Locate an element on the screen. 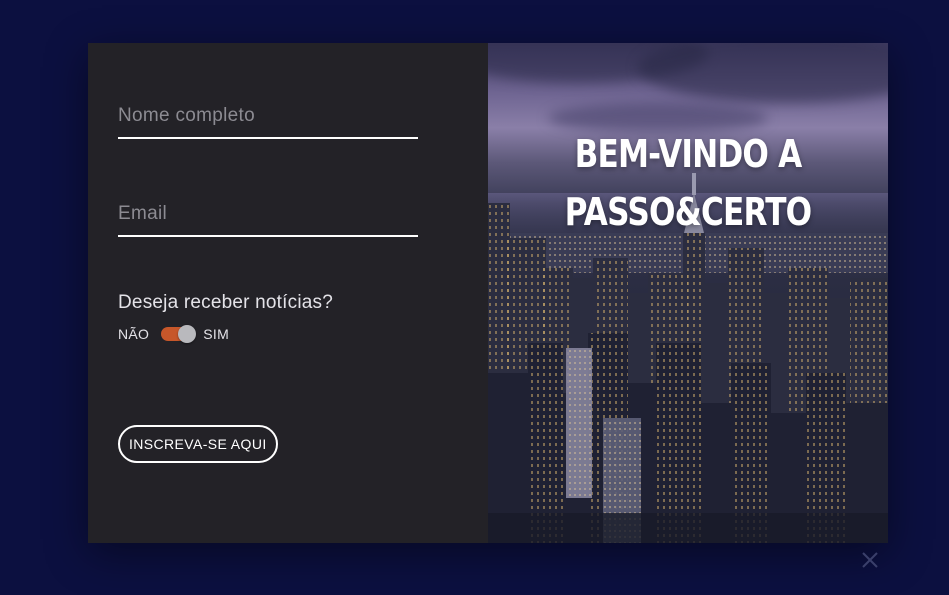 The height and width of the screenshot is (595, 949). email-input is located at coordinates (268, 220).